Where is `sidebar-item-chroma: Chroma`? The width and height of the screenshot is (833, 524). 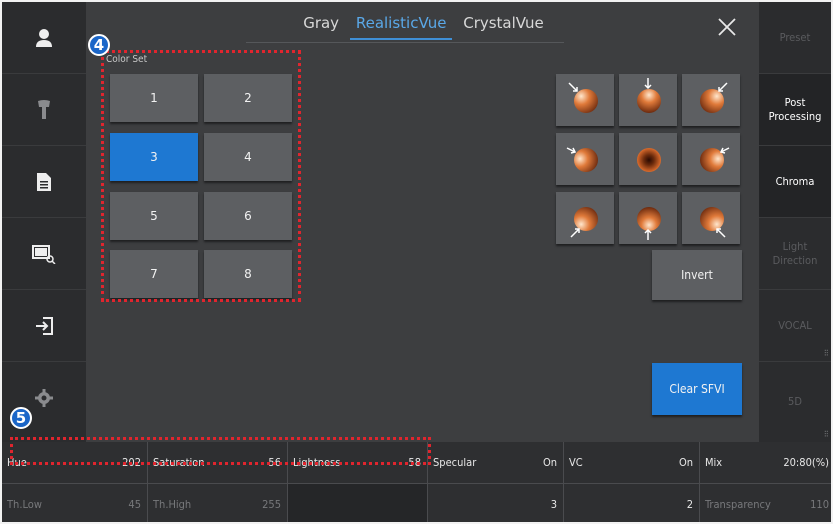
sidebar-item-chroma: Chroma is located at coordinates (795, 182).